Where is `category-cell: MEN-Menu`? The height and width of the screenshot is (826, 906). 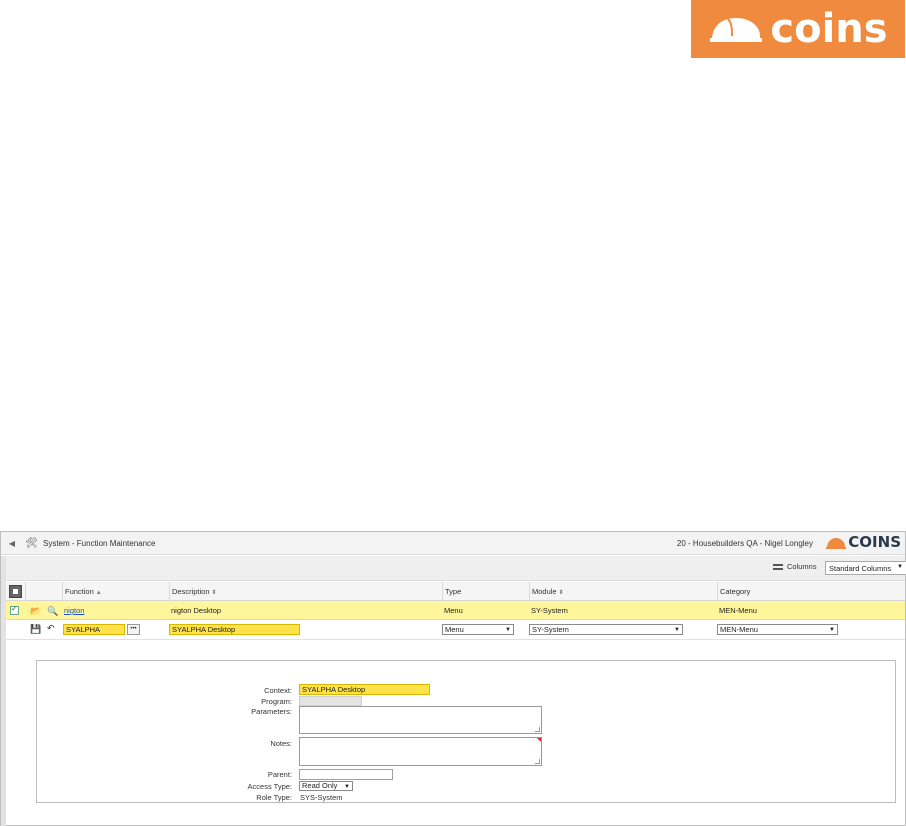
category-cell: MEN-Menu is located at coordinates (738, 610).